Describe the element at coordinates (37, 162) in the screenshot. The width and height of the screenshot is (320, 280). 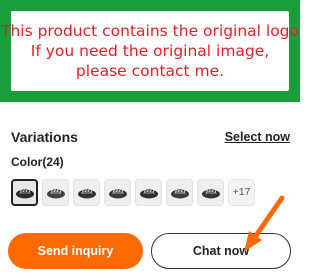
I see `color-label: Color(24)` at that location.